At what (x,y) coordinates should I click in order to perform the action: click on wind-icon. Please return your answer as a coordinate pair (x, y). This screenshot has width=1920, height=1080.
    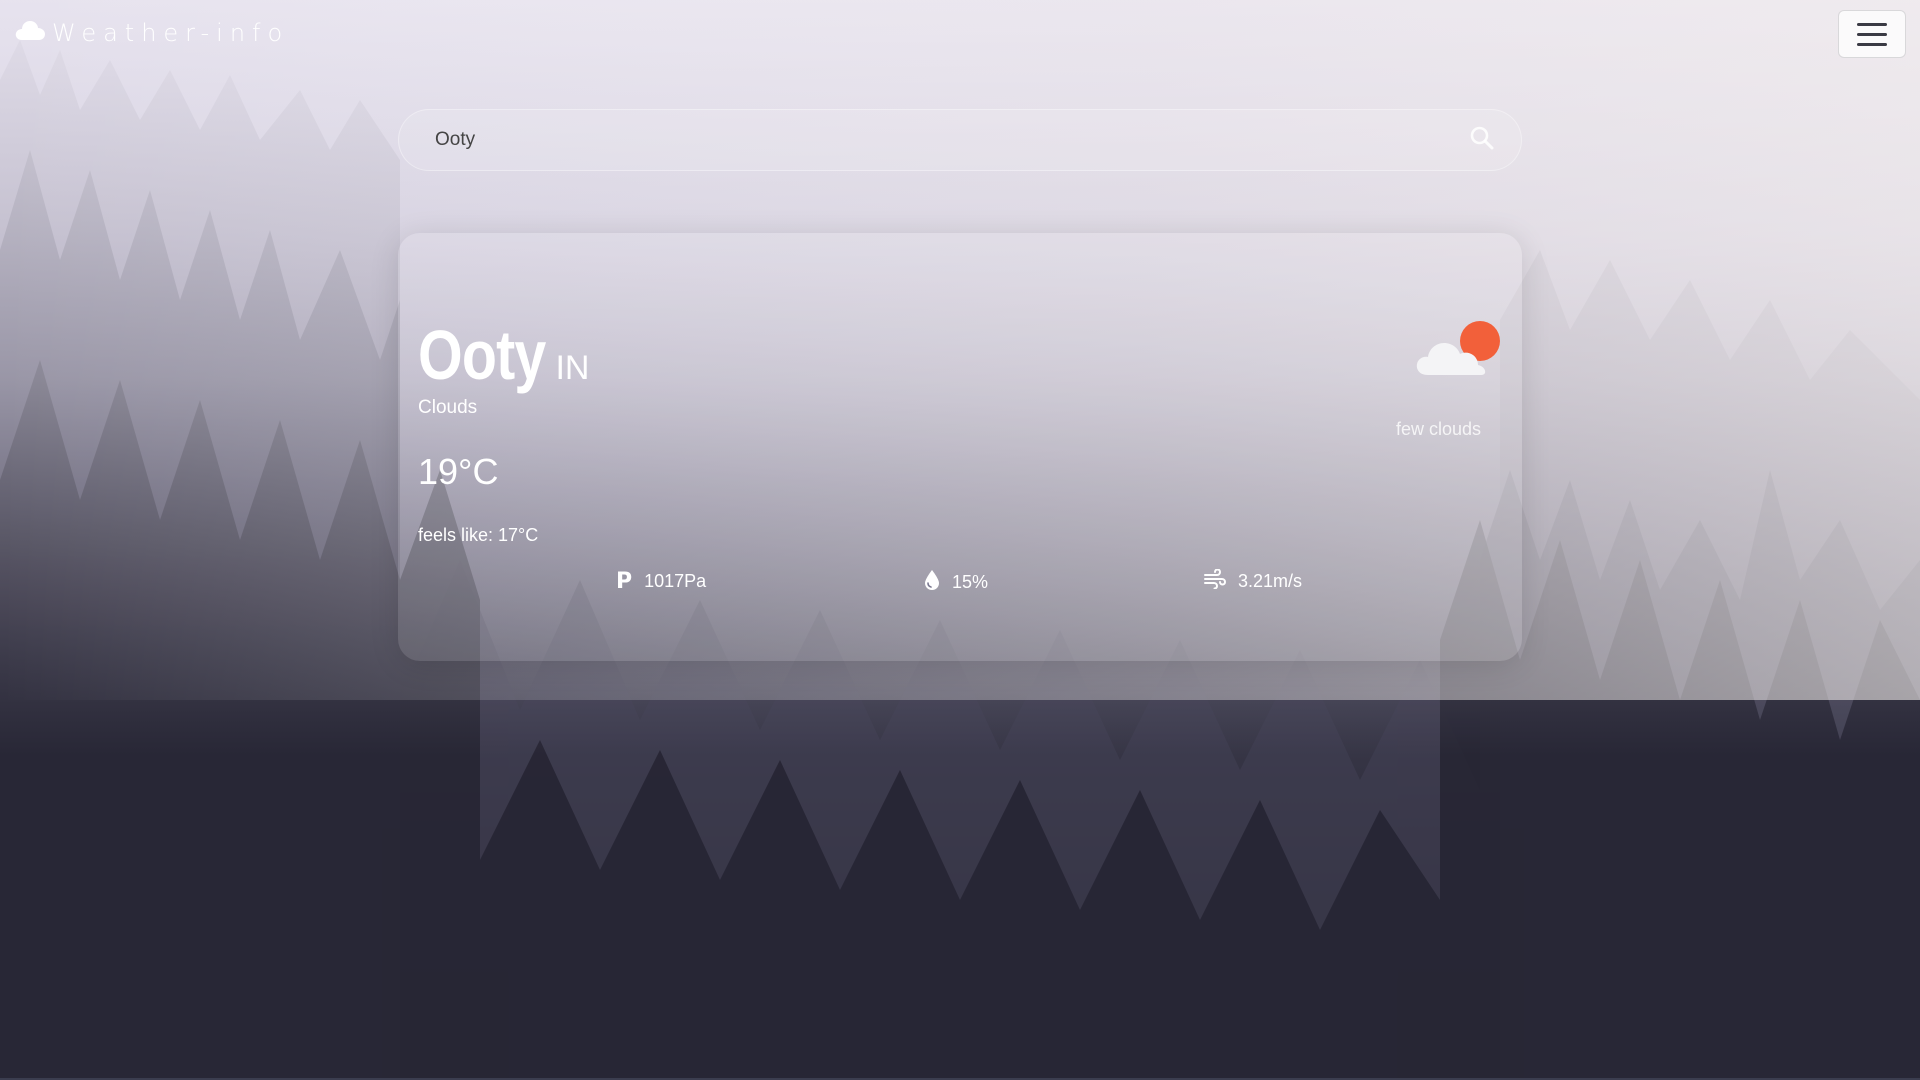
    Looking at the image, I should click on (1215, 581).